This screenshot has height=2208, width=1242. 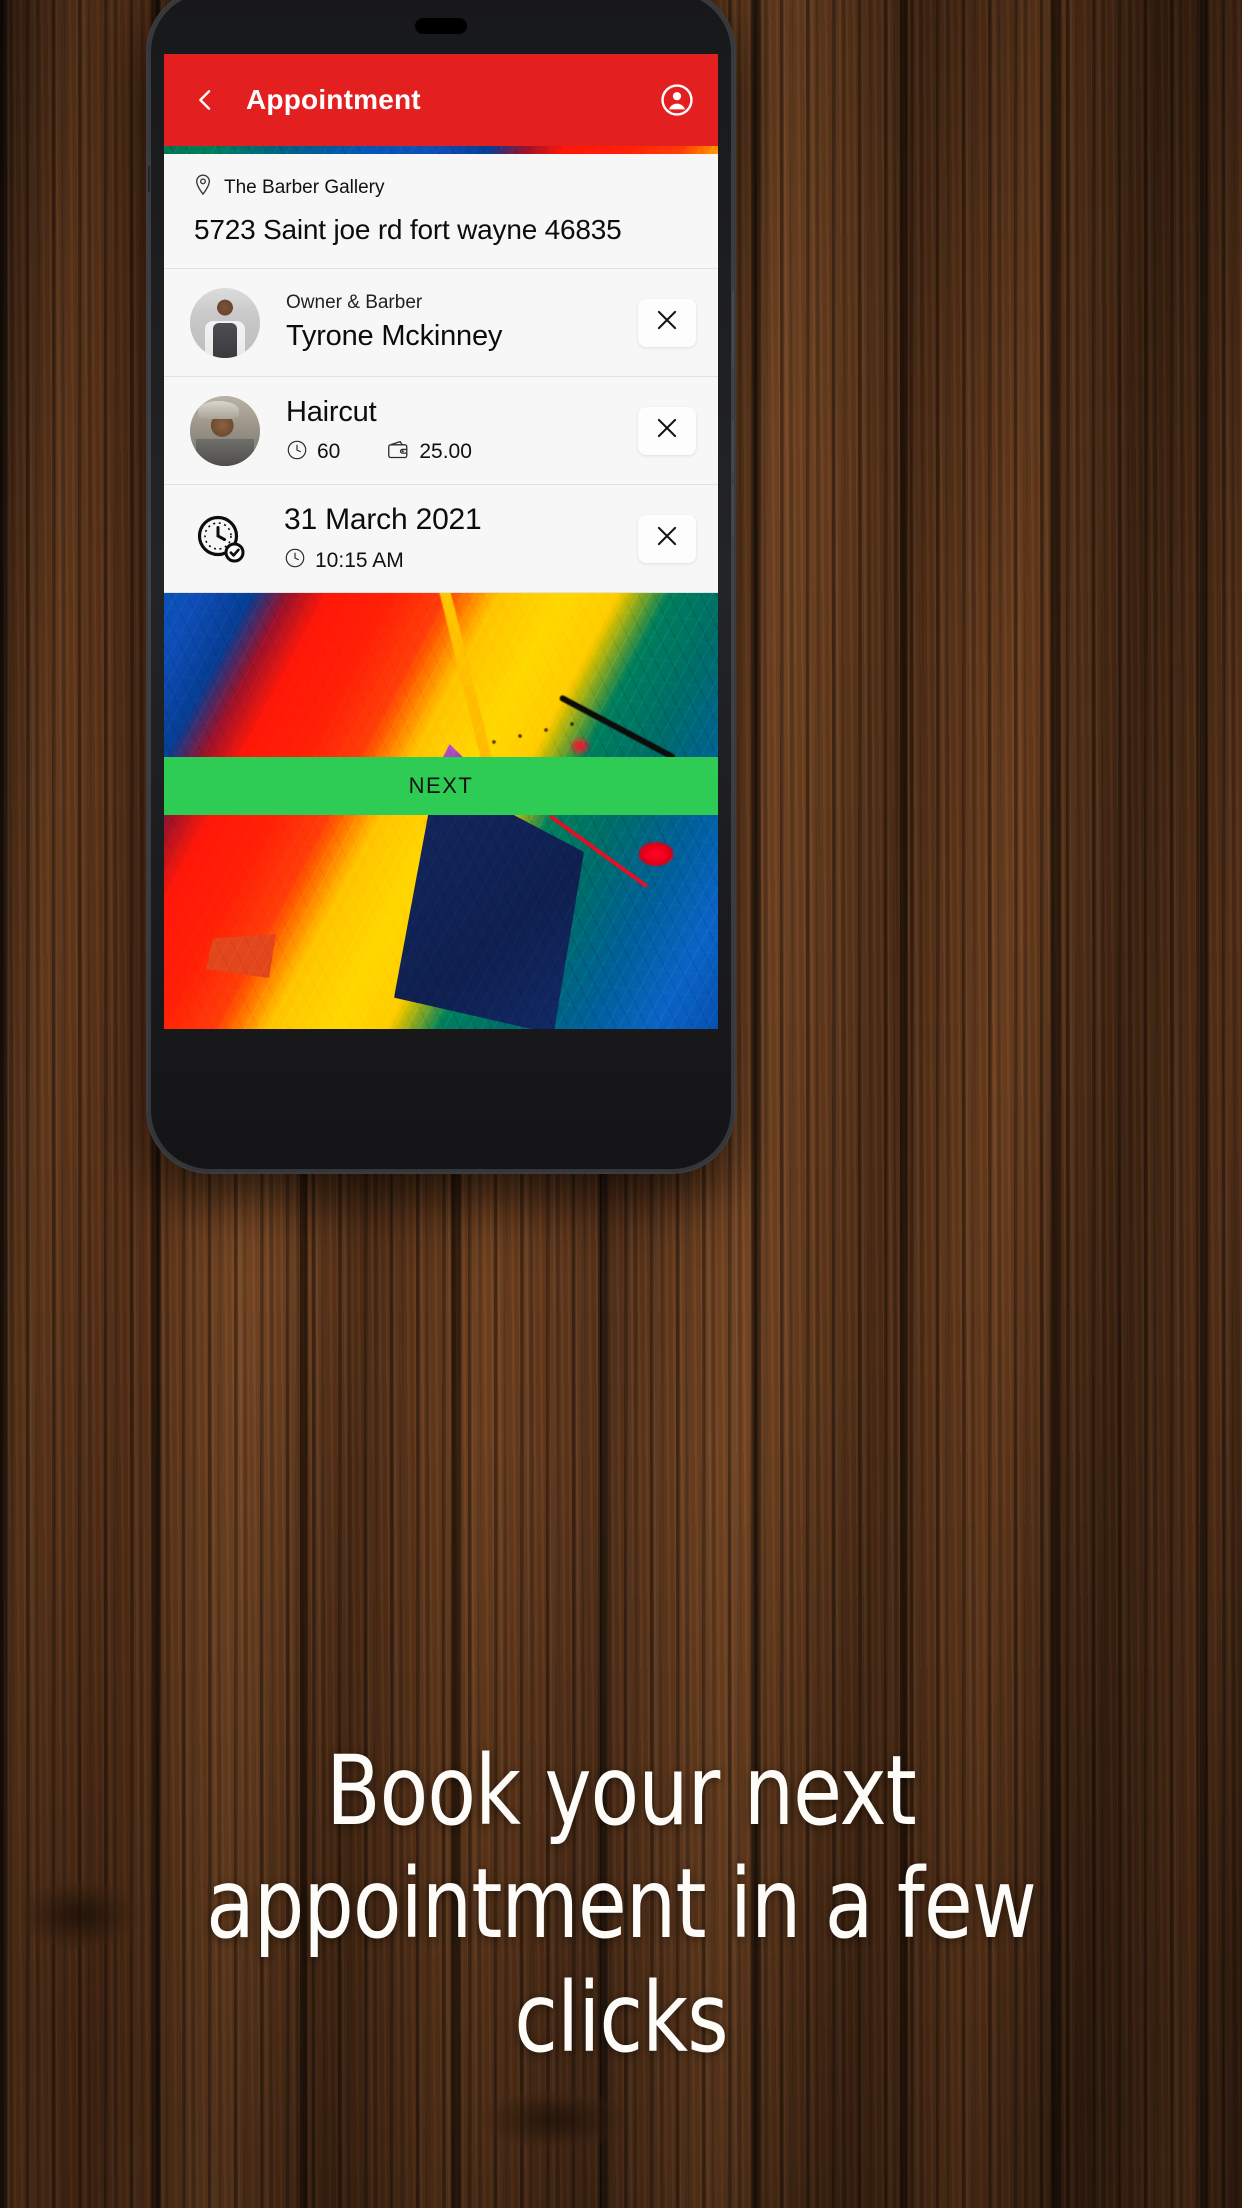 I want to click on appointment-time-line: 10:15 AM, so click(x=455, y=560).